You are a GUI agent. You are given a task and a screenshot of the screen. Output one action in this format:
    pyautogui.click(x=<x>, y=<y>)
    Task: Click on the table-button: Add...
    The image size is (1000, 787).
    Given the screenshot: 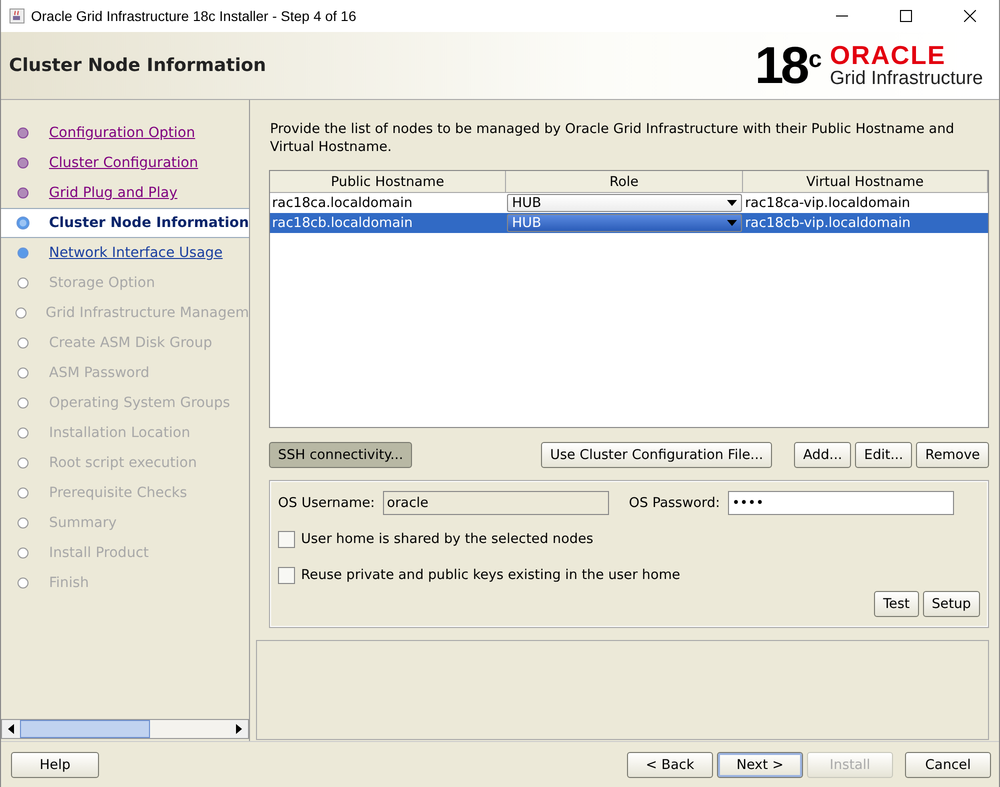 What is the action you would take?
    pyautogui.click(x=823, y=455)
    